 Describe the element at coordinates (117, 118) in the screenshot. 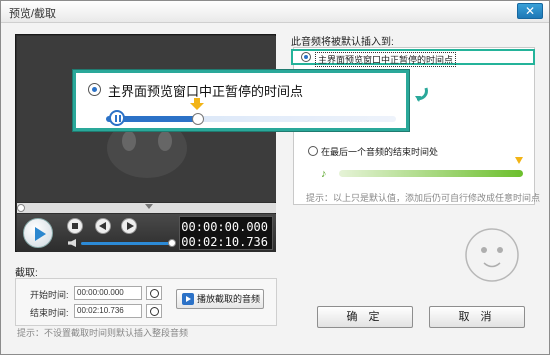

I see `pause-icon` at that location.